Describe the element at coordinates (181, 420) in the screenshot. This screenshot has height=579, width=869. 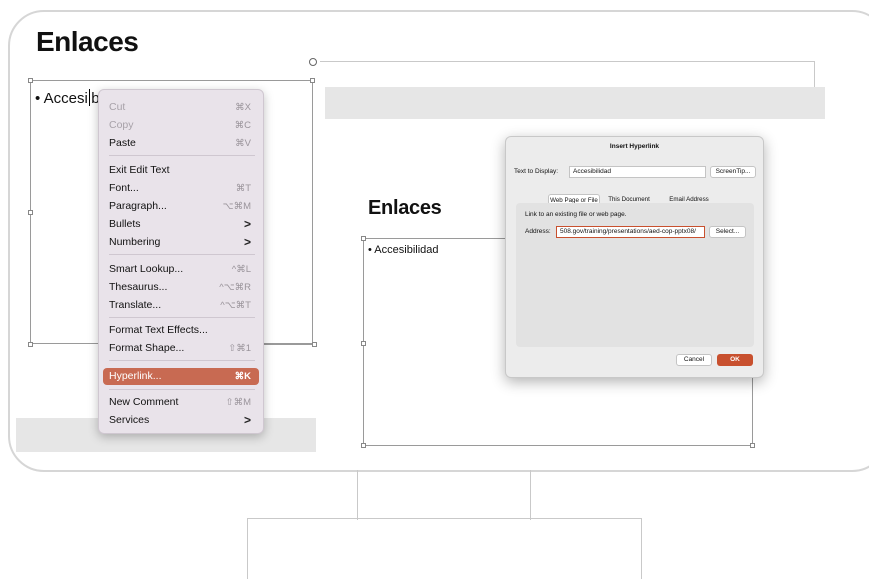
I see `menu-item-services: Services >` at that location.